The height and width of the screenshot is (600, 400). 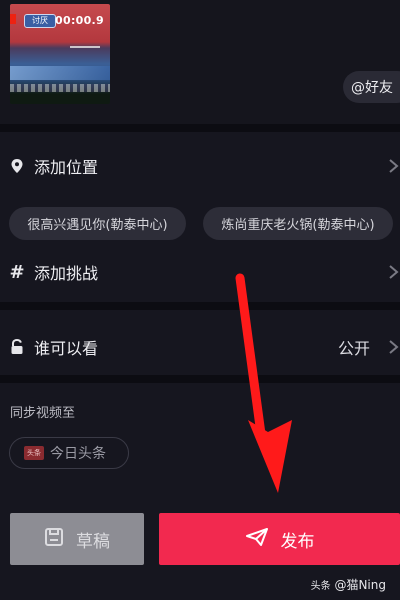 I want to click on publish-button: 发布, so click(x=279, y=539).